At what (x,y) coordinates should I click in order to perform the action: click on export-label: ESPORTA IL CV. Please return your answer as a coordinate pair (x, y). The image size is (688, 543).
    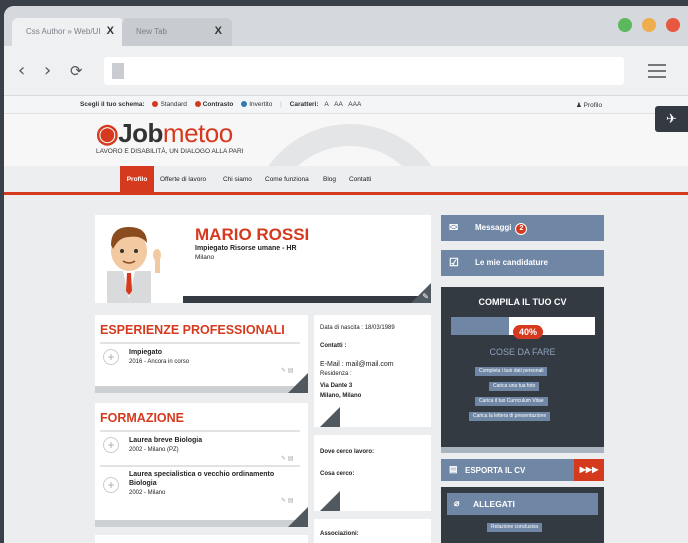
    Looking at the image, I should click on (495, 470).